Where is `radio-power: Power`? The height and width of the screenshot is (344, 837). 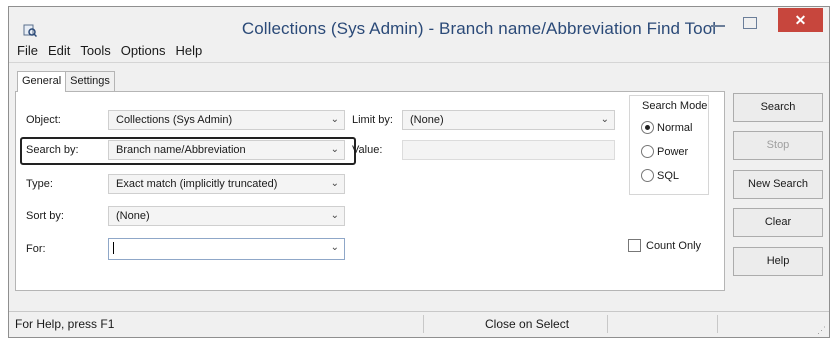 radio-power: Power is located at coordinates (664, 151).